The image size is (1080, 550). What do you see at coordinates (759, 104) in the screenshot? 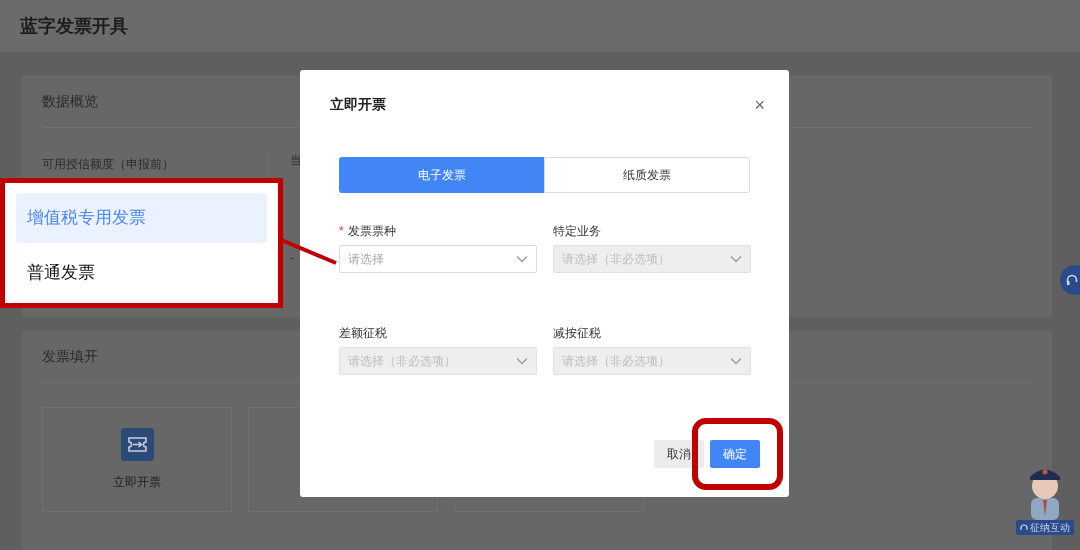
I see `close-button: ×` at bounding box center [759, 104].